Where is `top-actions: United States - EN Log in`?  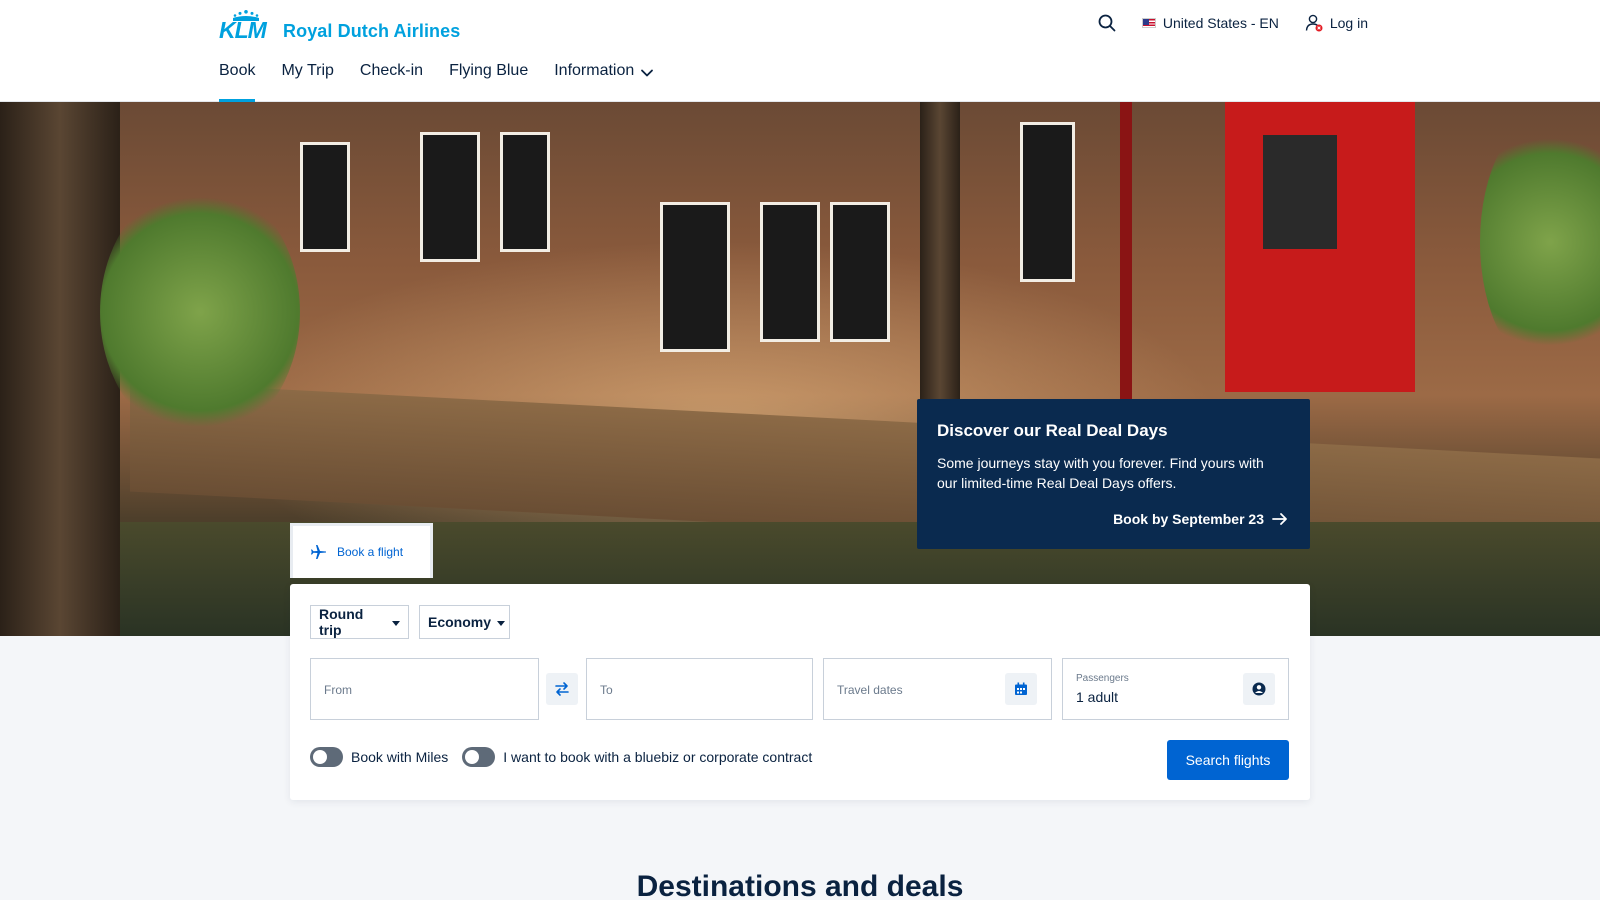 top-actions: United States - EN Log in is located at coordinates (1233, 23).